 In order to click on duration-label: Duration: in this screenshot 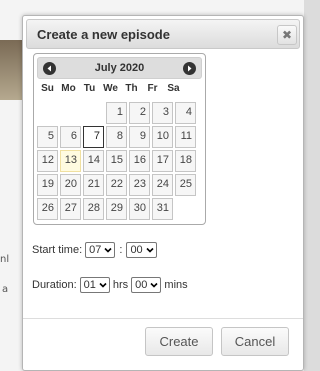, I will do `click(54, 285)`.